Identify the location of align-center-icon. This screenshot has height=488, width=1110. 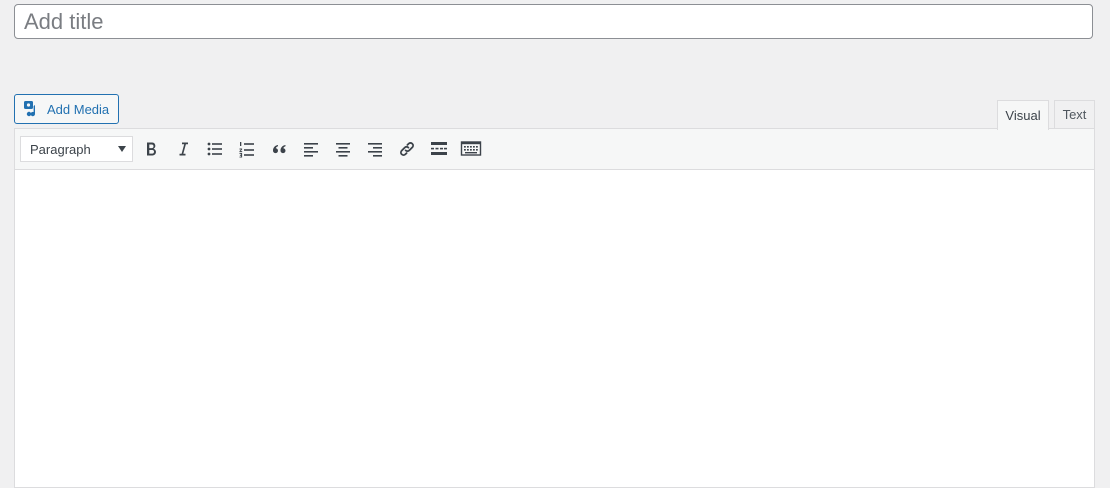
(343, 149).